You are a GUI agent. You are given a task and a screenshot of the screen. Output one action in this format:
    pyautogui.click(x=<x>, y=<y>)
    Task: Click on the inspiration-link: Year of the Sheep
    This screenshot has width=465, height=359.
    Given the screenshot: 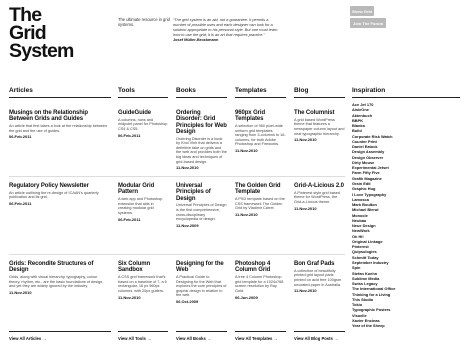 What is the action you would take?
    pyautogui.click(x=407, y=325)
    